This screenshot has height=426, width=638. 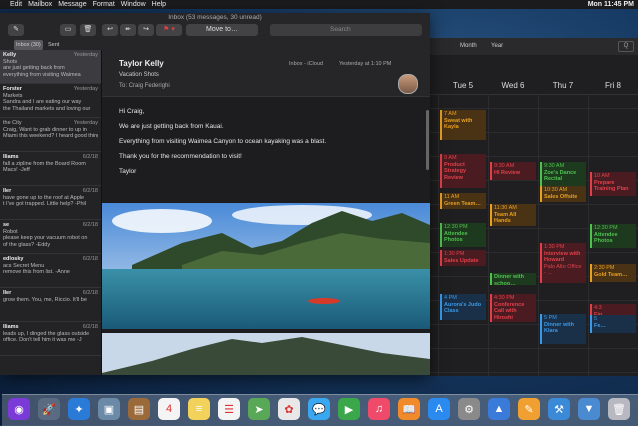 What do you see at coordinates (613, 85) in the screenshot?
I see `day-header-fri: Fri 8` at bounding box center [613, 85].